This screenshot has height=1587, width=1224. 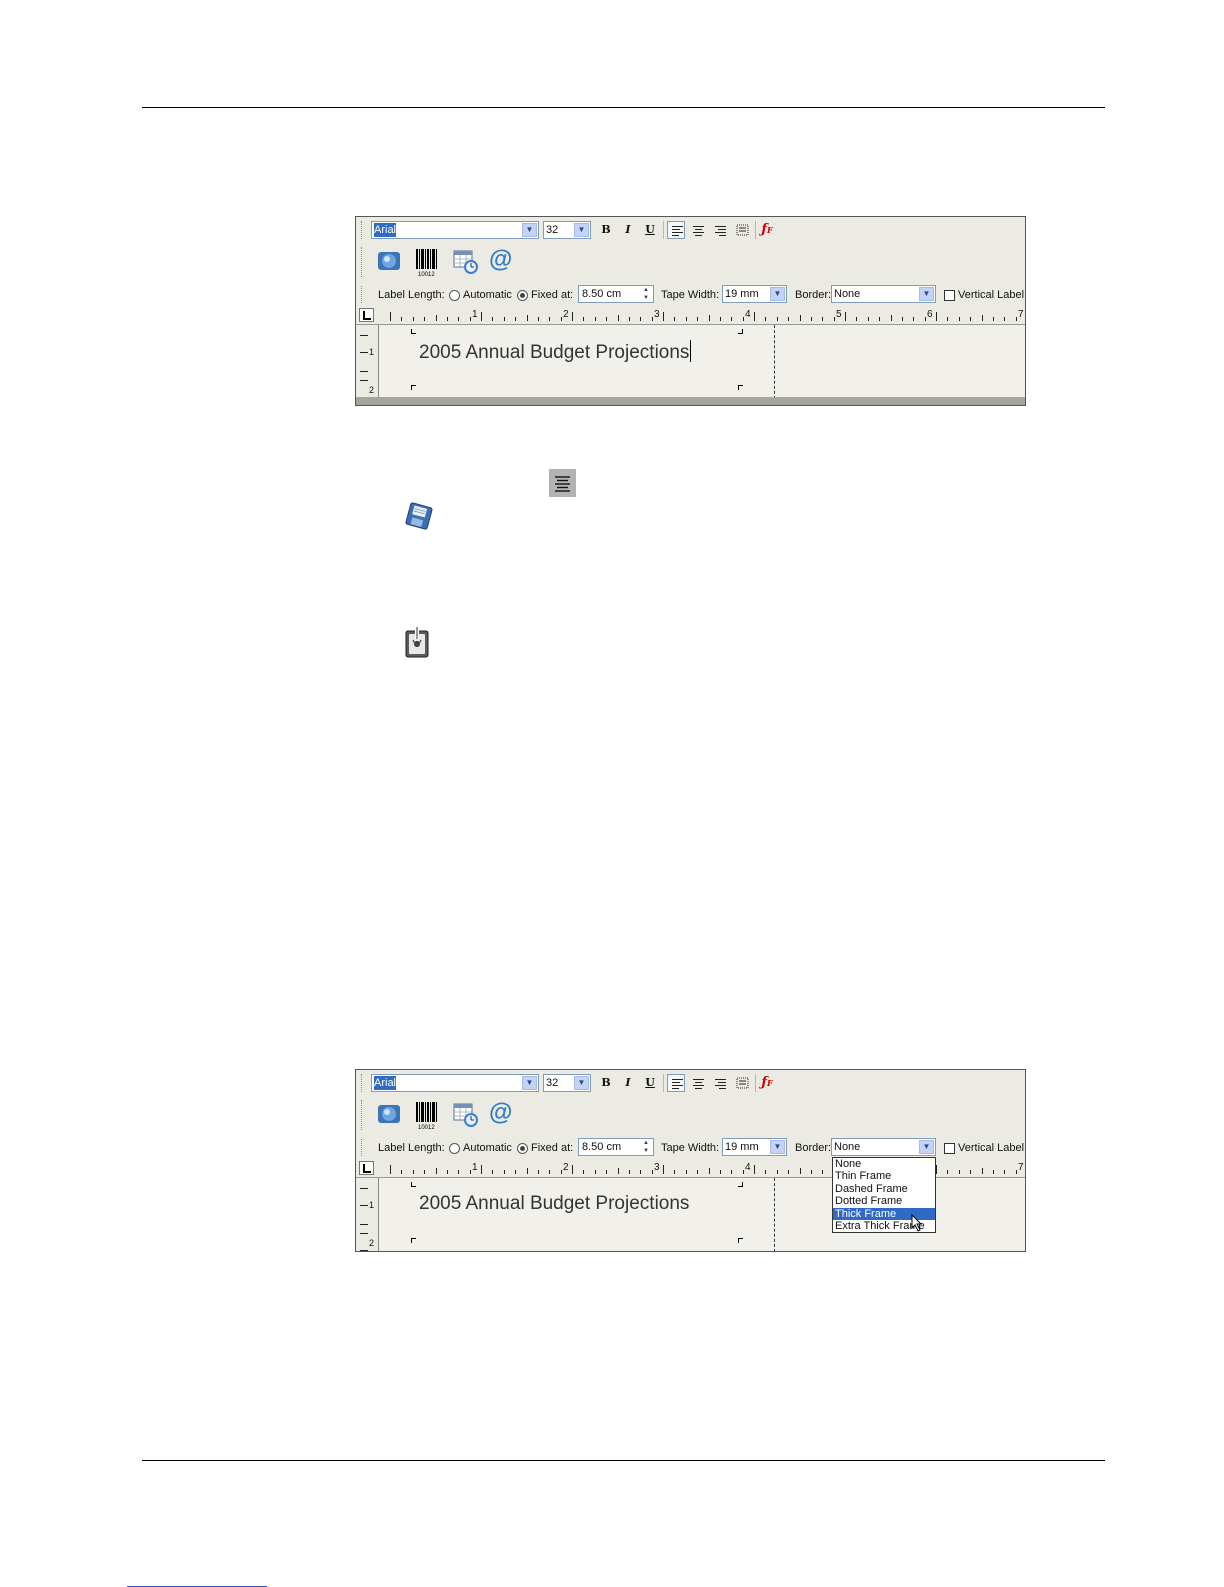 What do you see at coordinates (702, 362) in the screenshot?
I see `label-canvas: 2005 Annual Budget Projections` at bounding box center [702, 362].